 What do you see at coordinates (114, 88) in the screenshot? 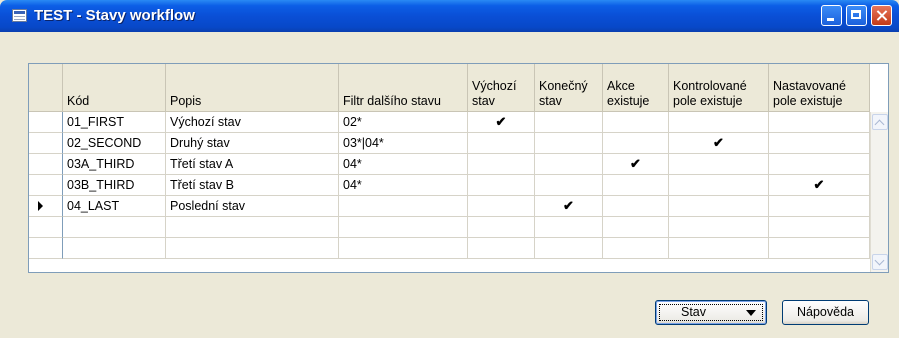
I see `header-code: Kód` at bounding box center [114, 88].